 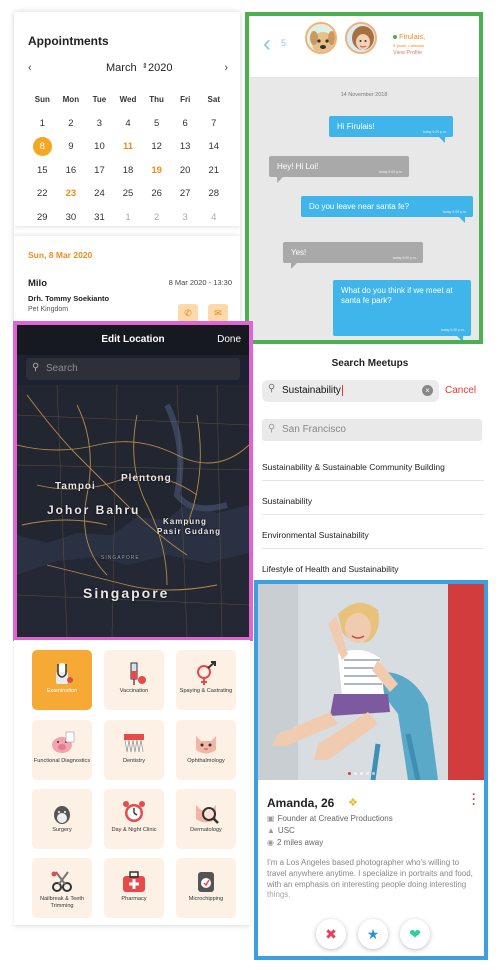 I want to click on year-value: 2020, so click(x=160, y=68).